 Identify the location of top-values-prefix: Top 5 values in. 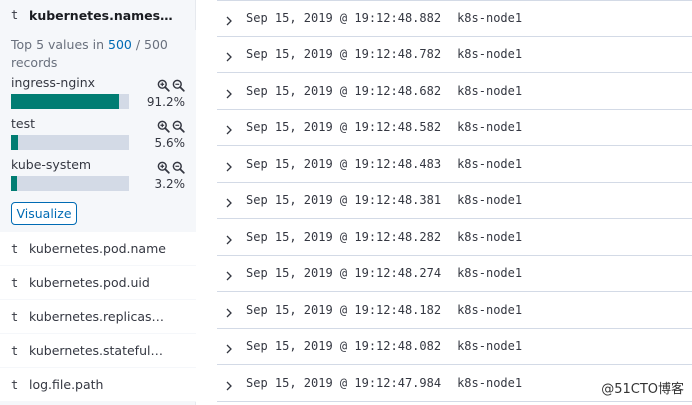
(59, 44).